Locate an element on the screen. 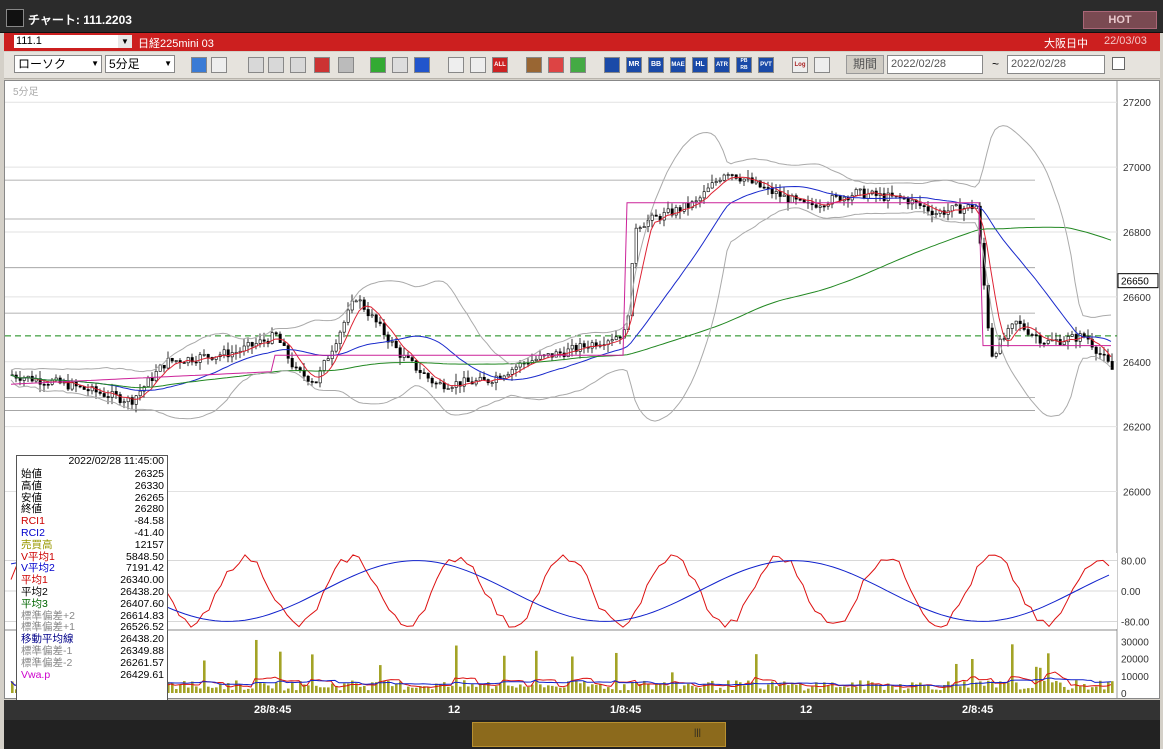 This screenshot has height=749, width=1163. date-checkbox is located at coordinates (1118, 63).